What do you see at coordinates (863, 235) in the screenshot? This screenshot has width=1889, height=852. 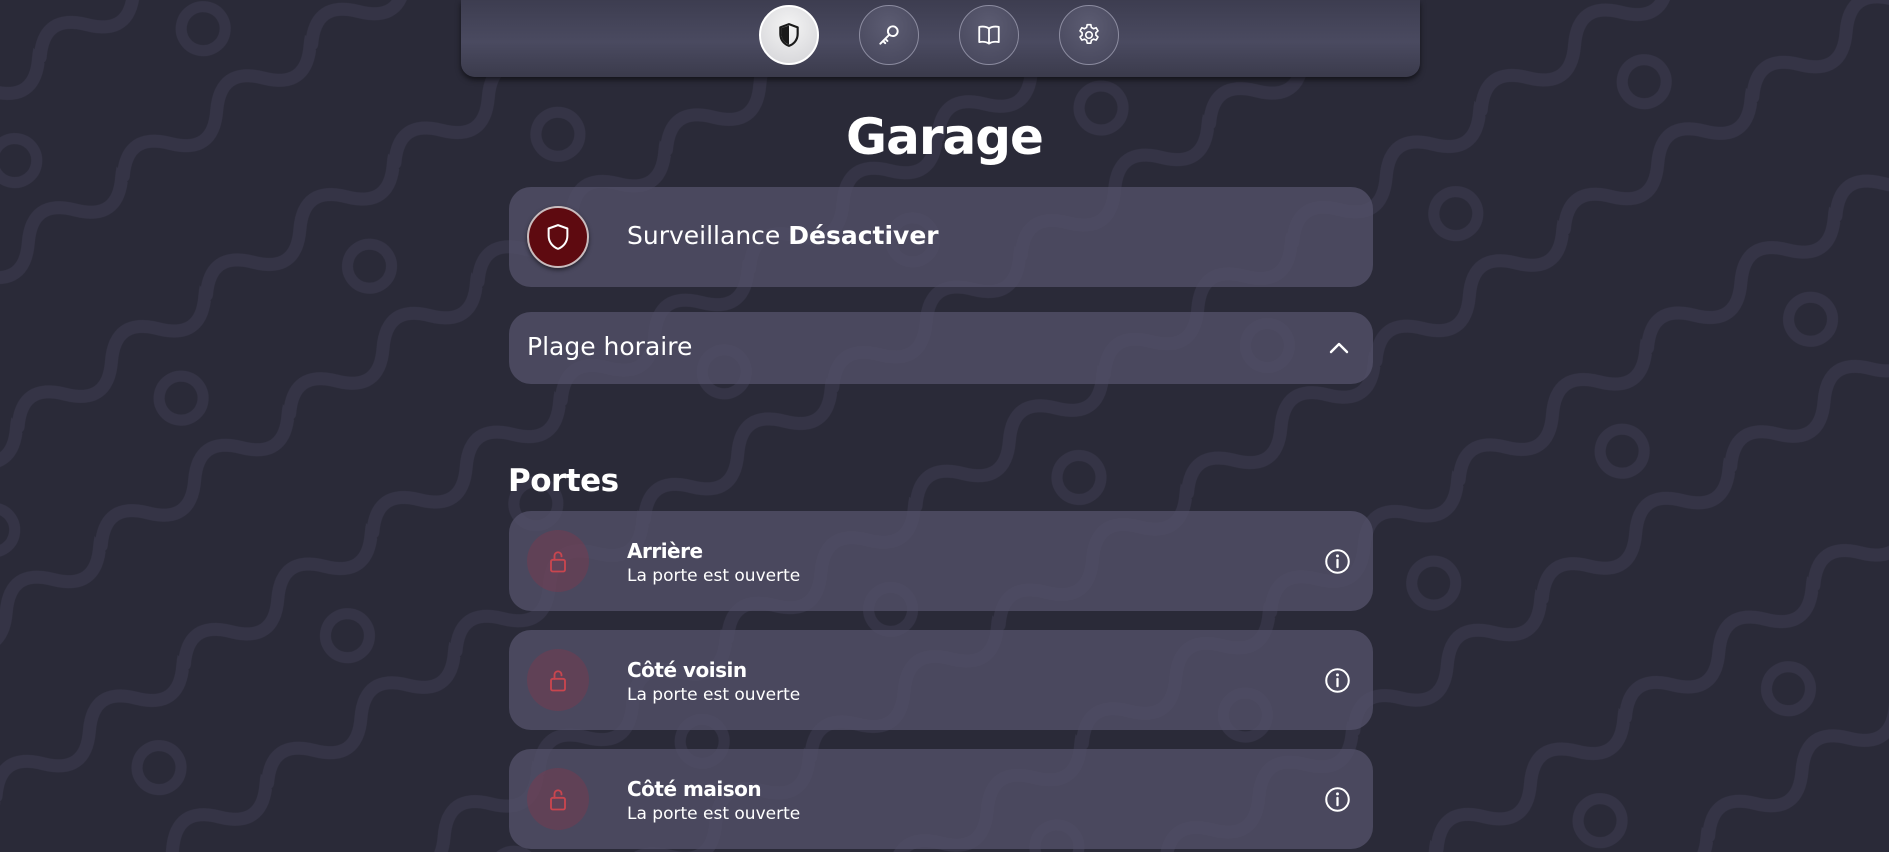 I see `surveillance-action-label: Désactiver` at bounding box center [863, 235].